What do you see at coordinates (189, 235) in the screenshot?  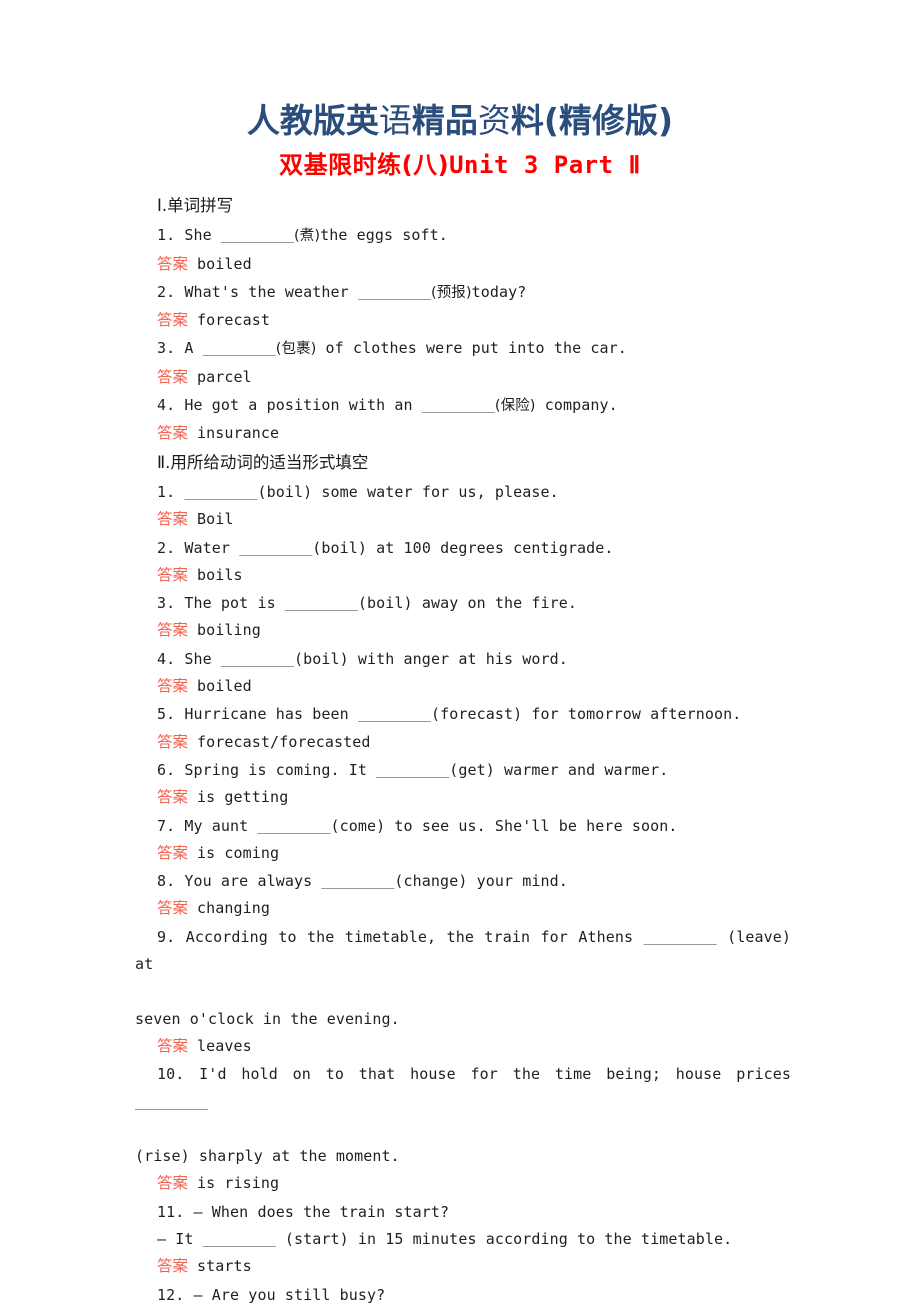 I see `question-prefix: 1. She` at bounding box center [189, 235].